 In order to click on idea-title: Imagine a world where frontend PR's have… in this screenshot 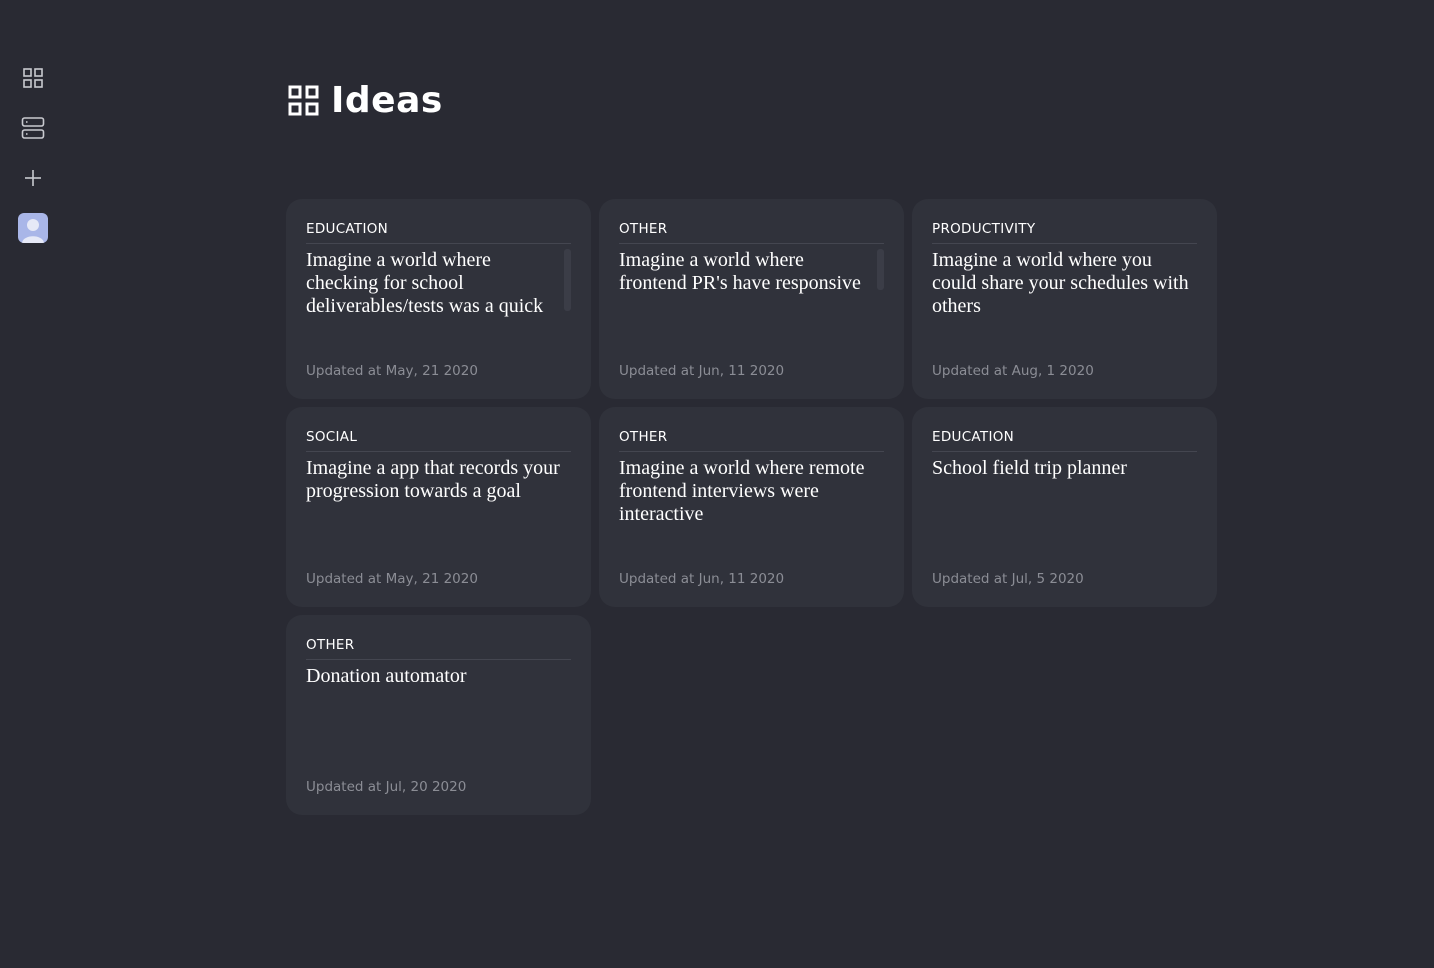, I will do `click(740, 273)`.